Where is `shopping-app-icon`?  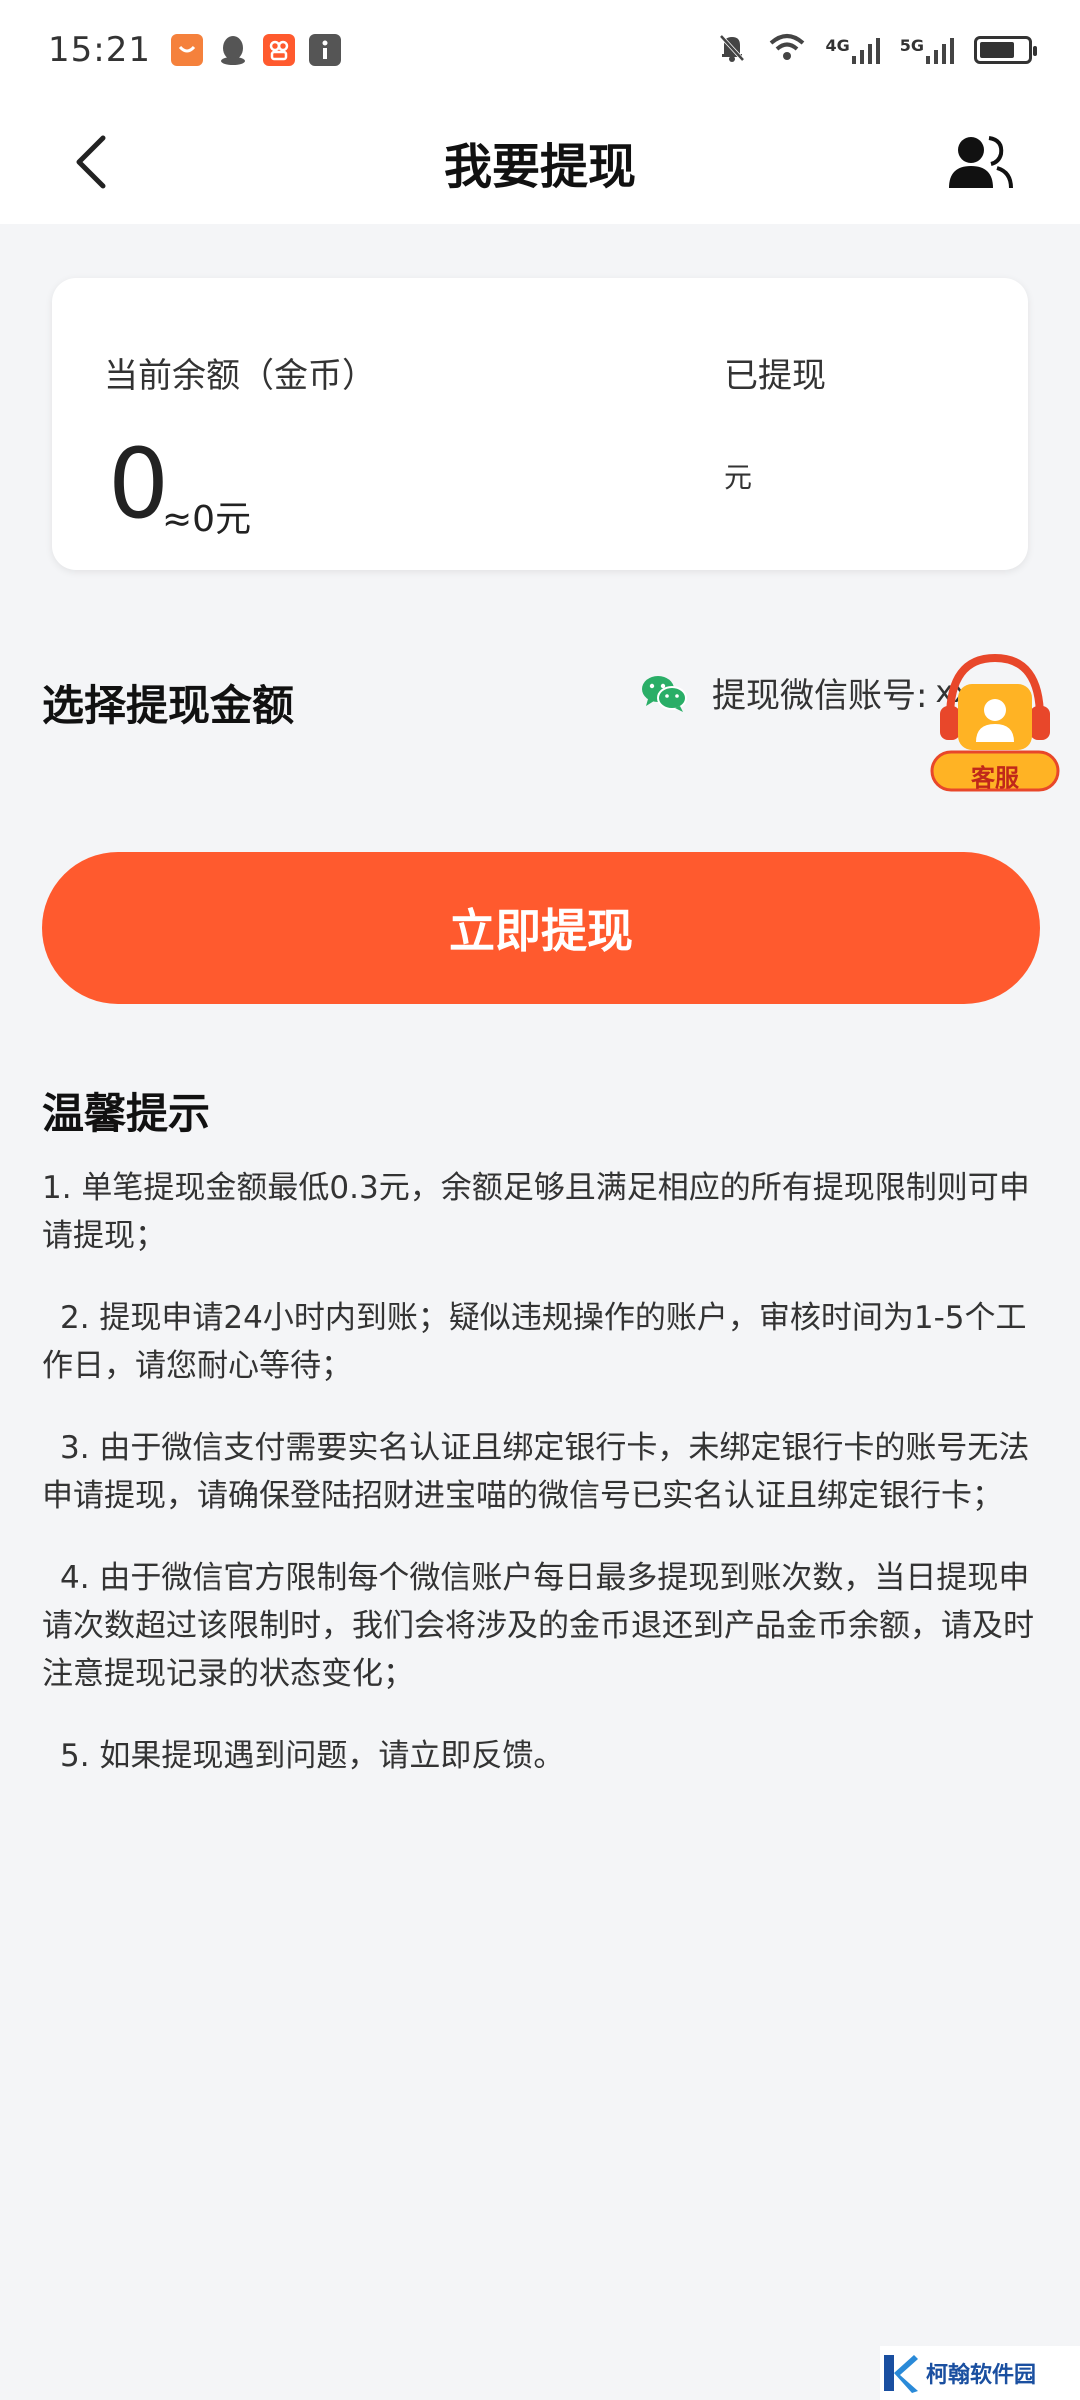 shopping-app-icon is located at coordinates (186, 50).